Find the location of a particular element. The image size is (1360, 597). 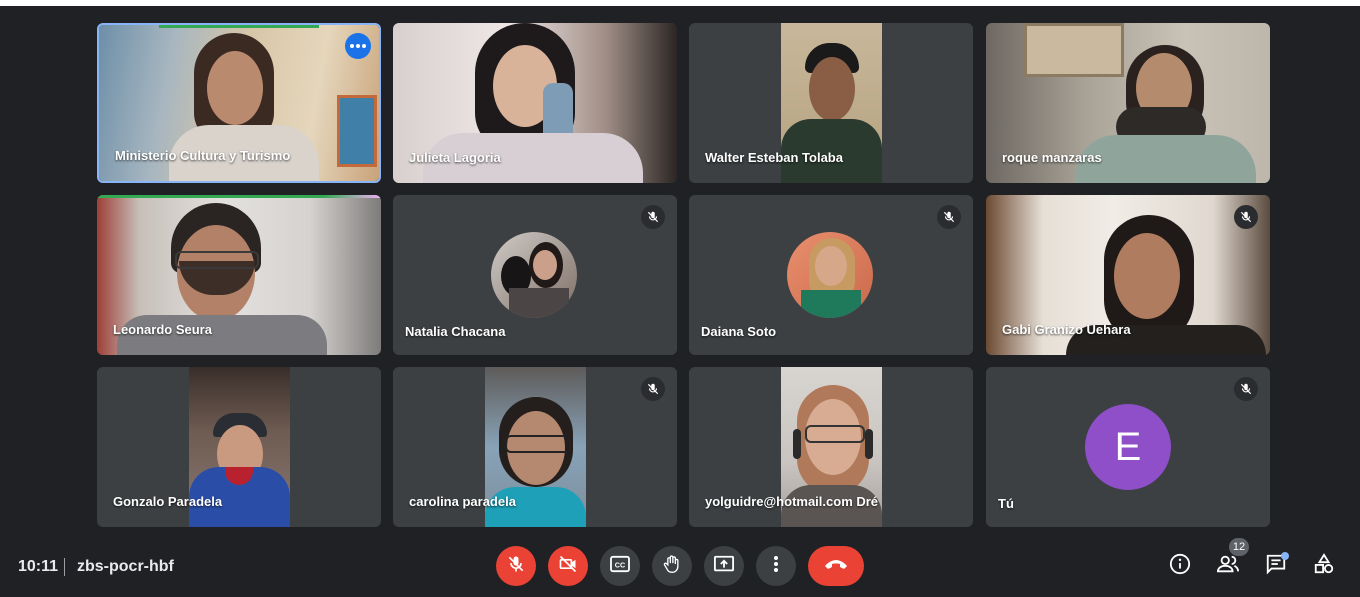

avatar: E is located at coordinates (1128, 447).